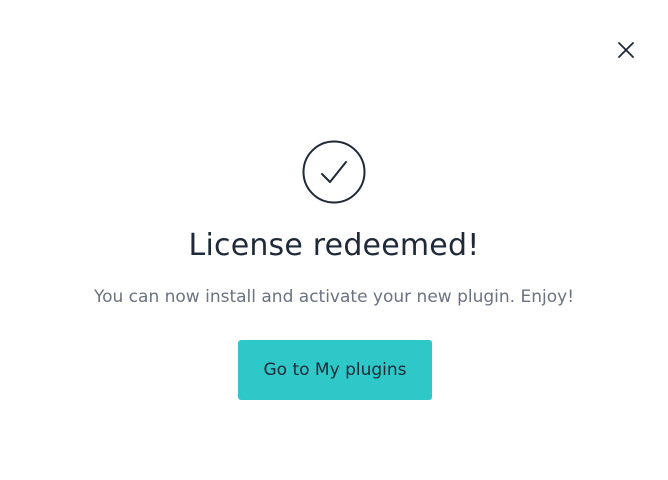 This screenshot has width=668, height=480. I want to click on close-icon, so click(626, 50).